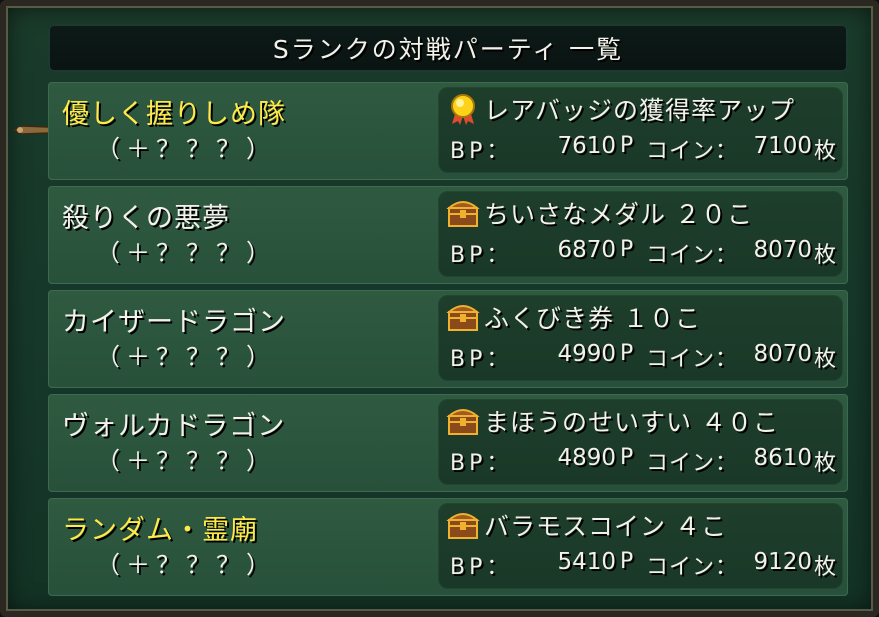  I want to click on reward-panel: レアバッジの獲得率アップ BP： 7610 P コイン： 7100 枚, so click(640, 130).